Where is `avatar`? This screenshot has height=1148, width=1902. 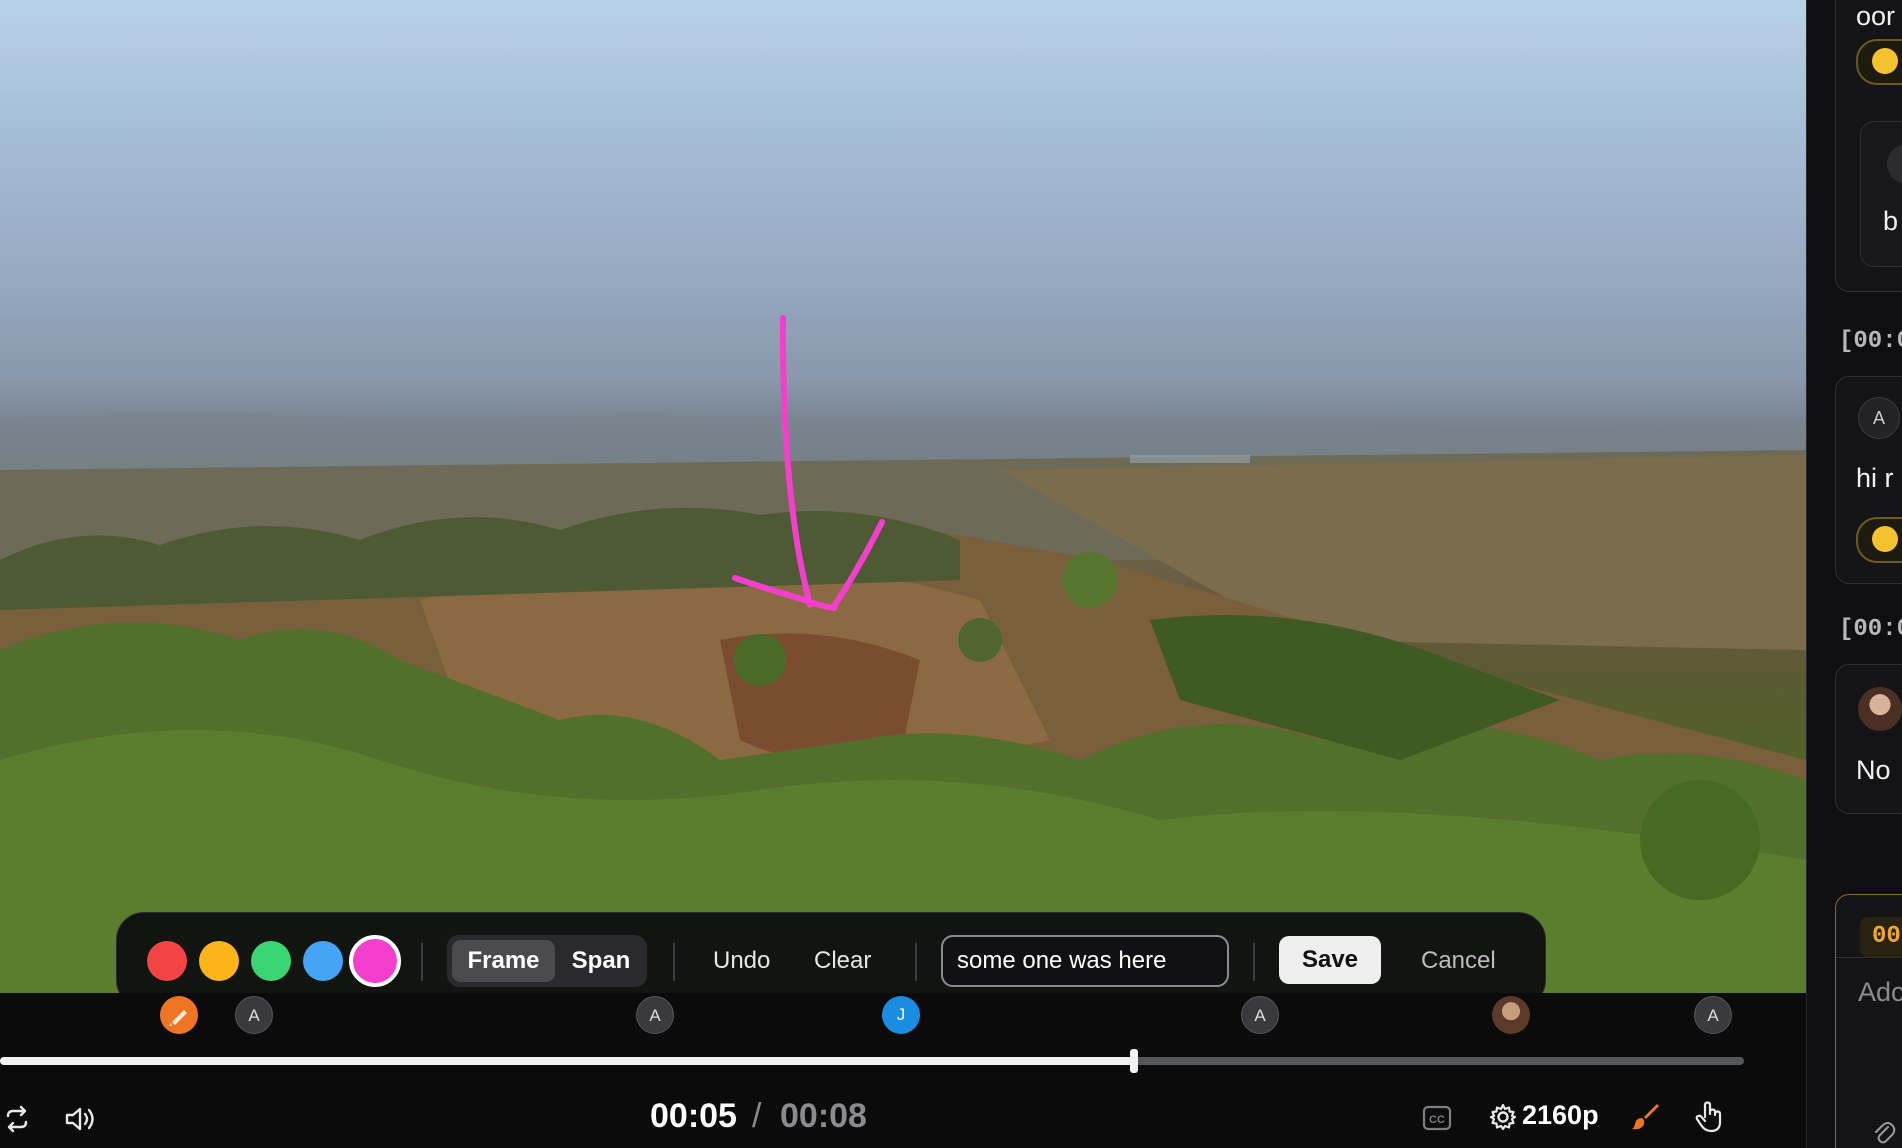
avatar is located at coordinates (1894, 164).